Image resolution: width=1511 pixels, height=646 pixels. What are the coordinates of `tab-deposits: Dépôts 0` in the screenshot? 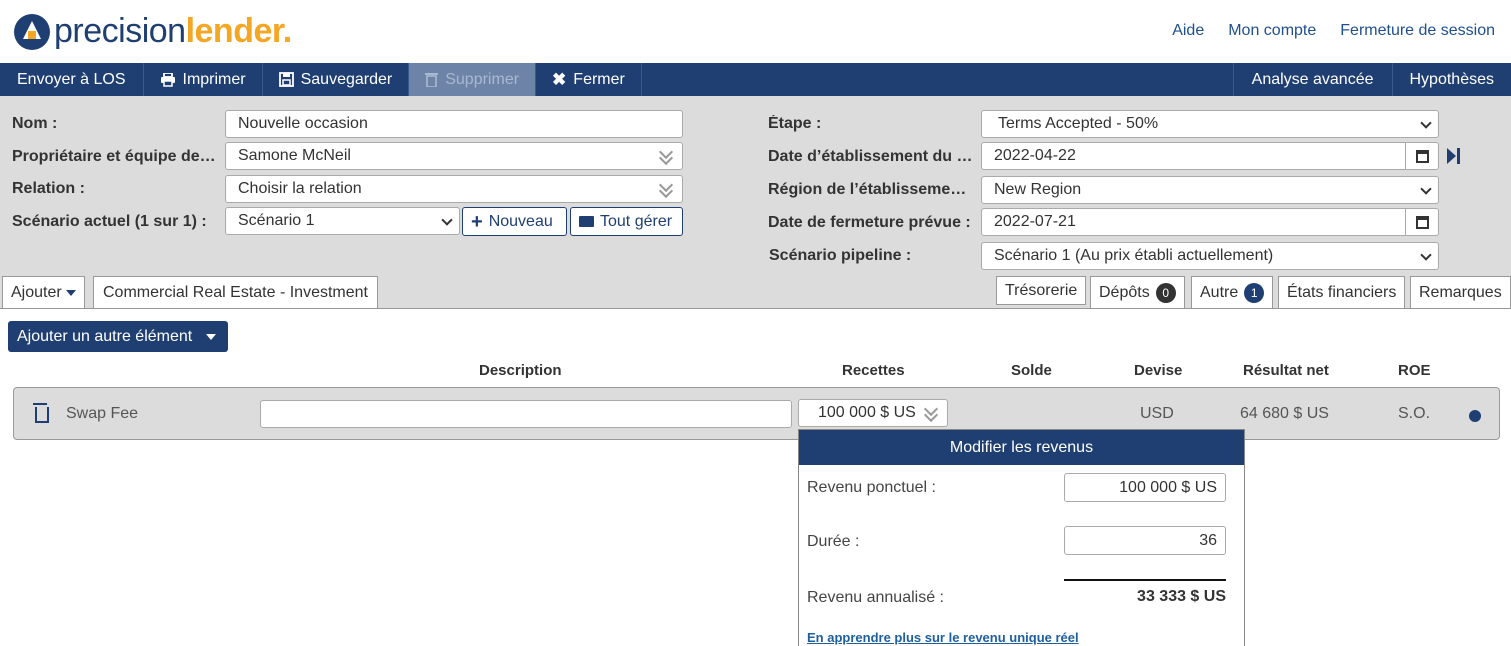 It's located at (1137, 292).